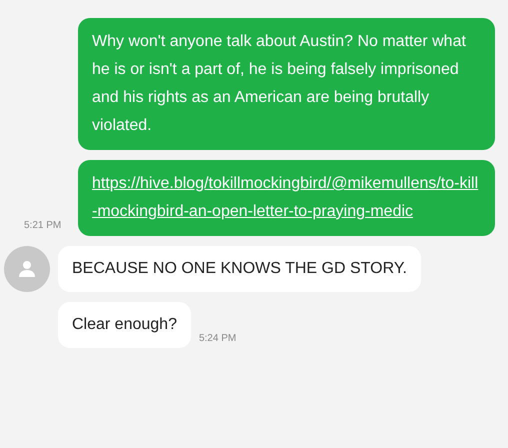 The width and height of the screenshot is (508, 448). What do you see at coordinates (217, 339) in the screenshot?
I see `message-time: 5:24 PM` at bounding box center [217, 339].